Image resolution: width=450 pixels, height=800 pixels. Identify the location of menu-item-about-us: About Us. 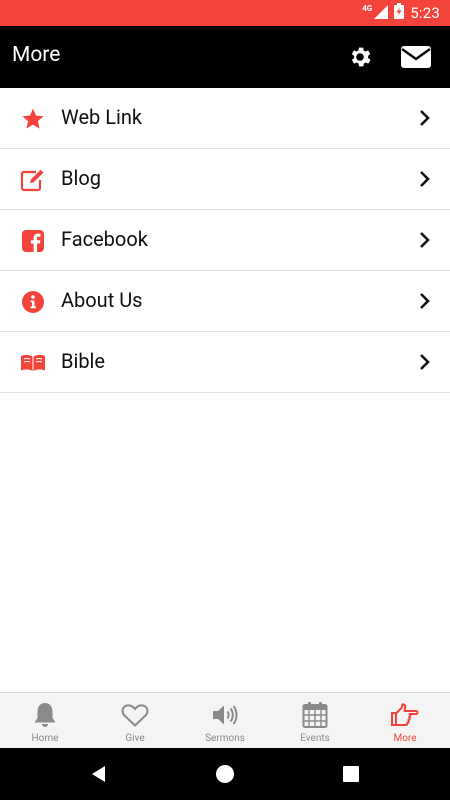
(225, 301).